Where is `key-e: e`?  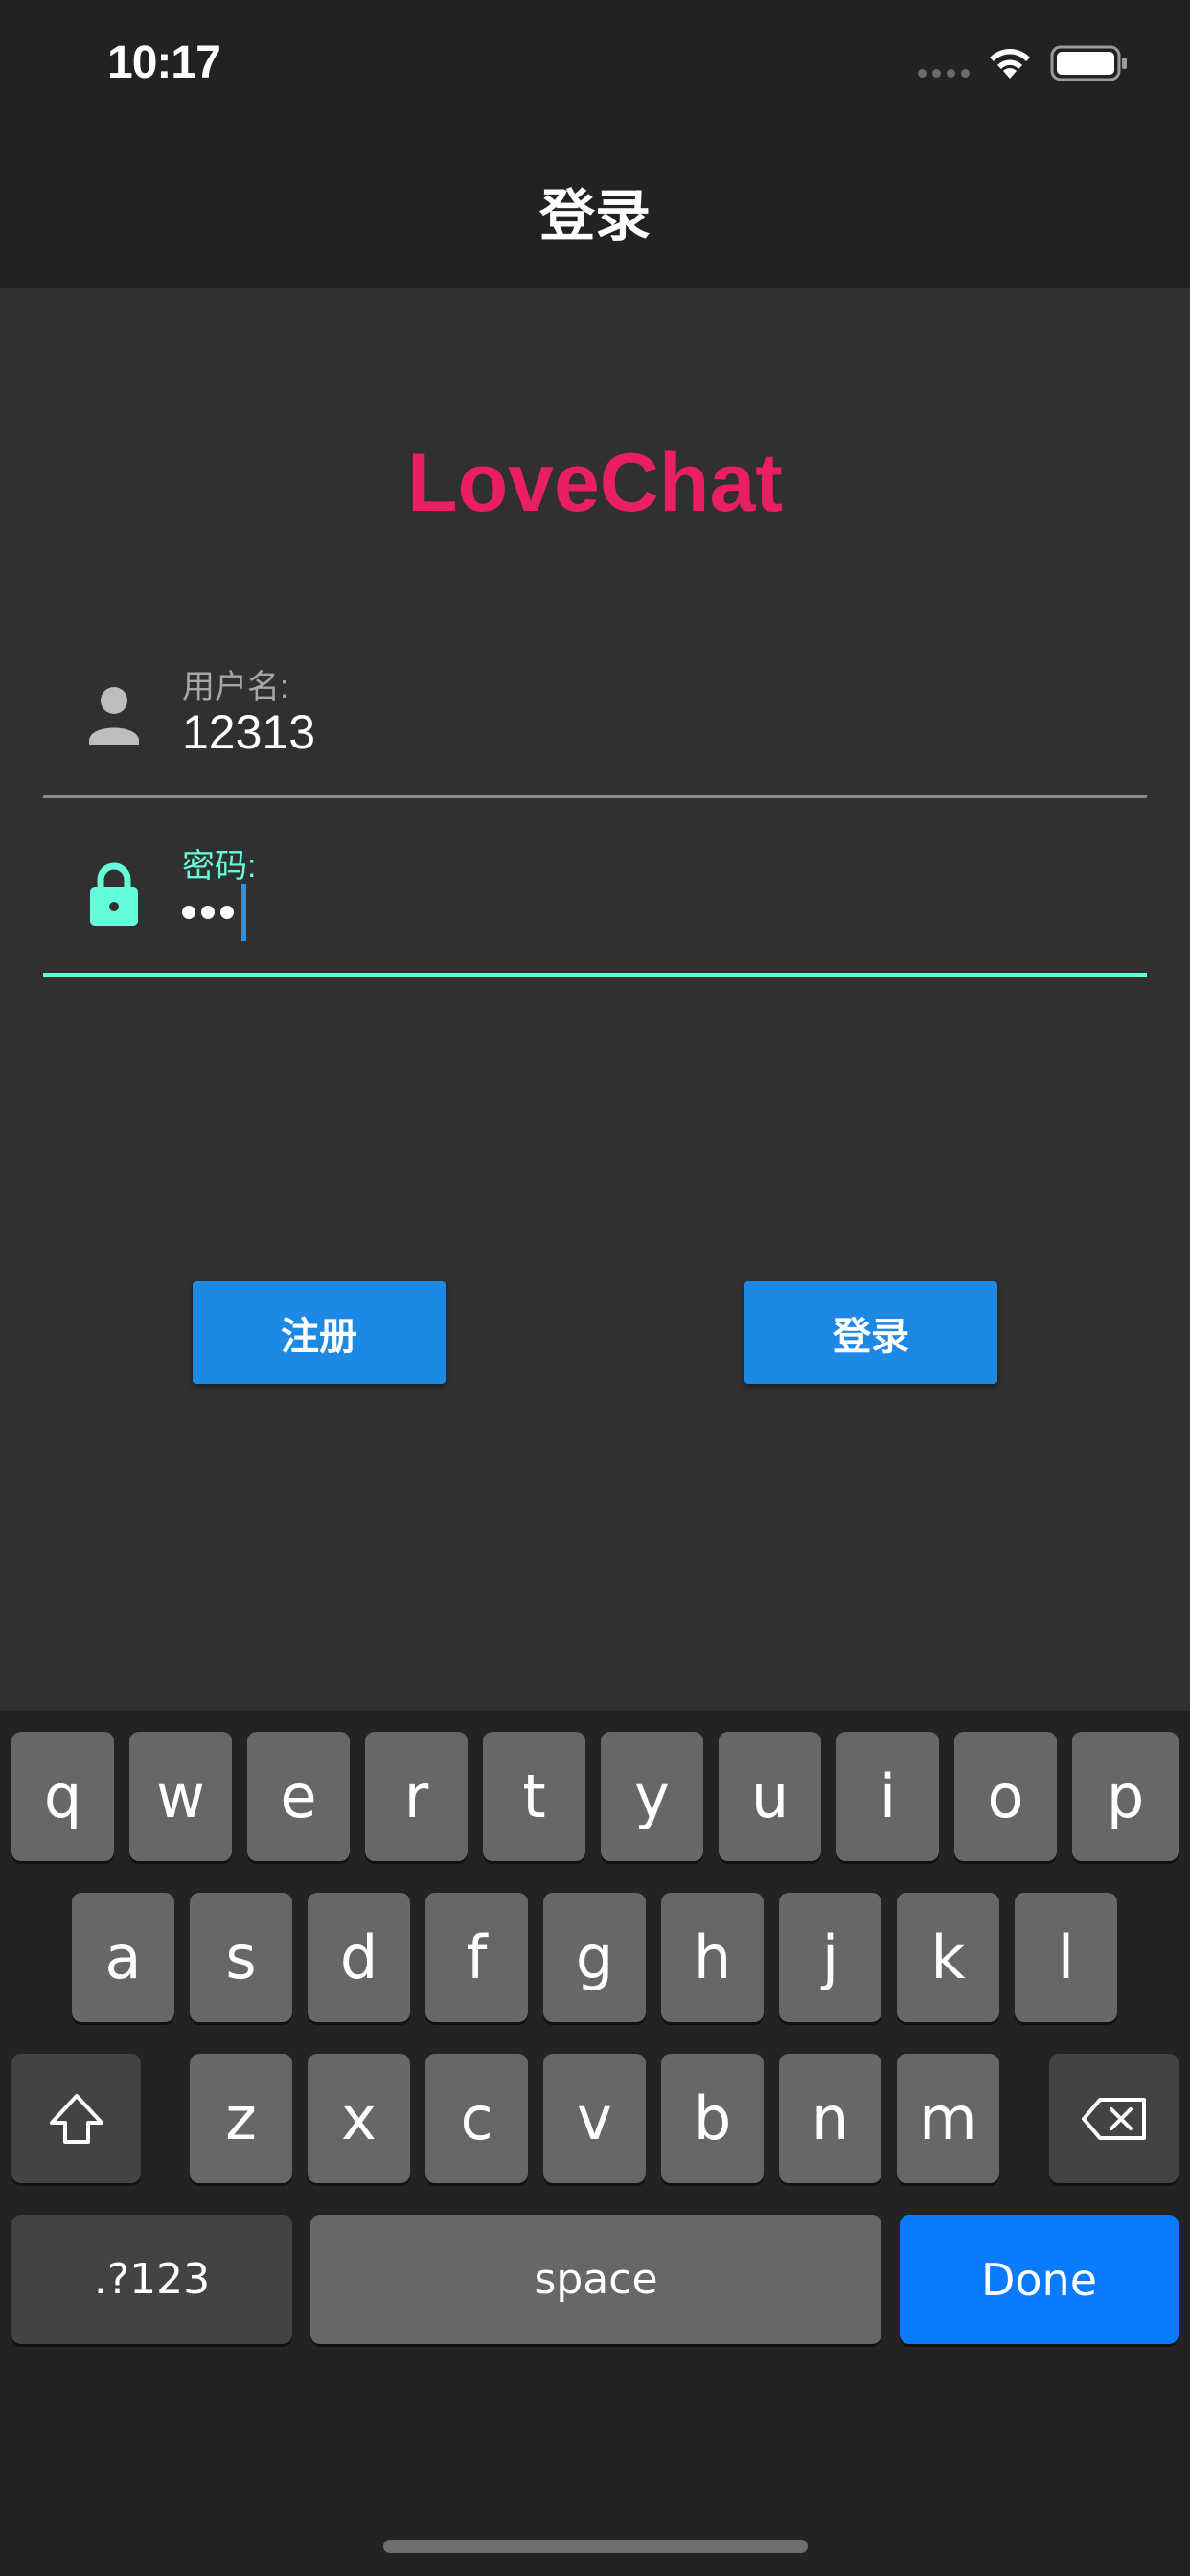 key-e: e is located at coordinates (298, 1796).